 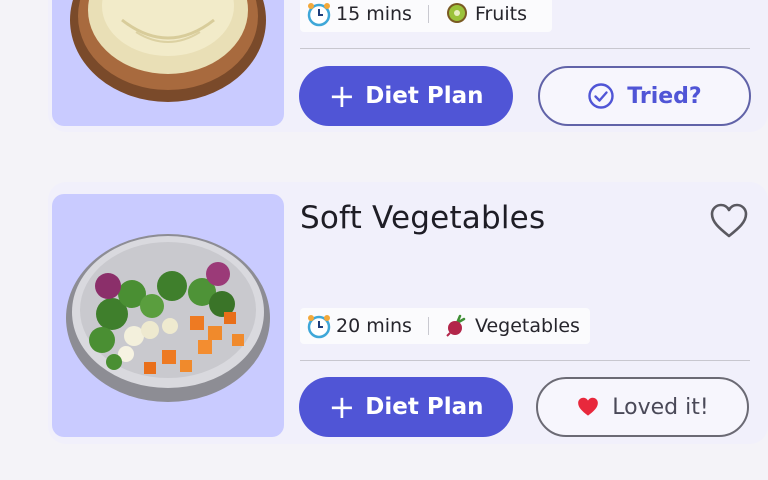 What do you see at coordinates (423, 218) in the screenshot?
I see `recipe-title: Soft Vegetables` at bounding box center [423, 218].